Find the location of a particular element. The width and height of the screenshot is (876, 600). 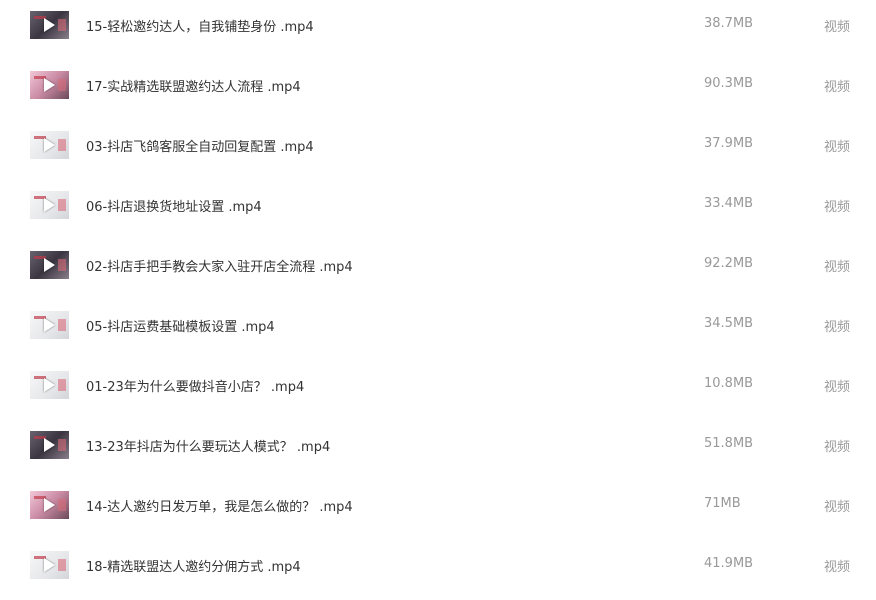

file-size: 41.9MB is located at coordinates (729, 563).